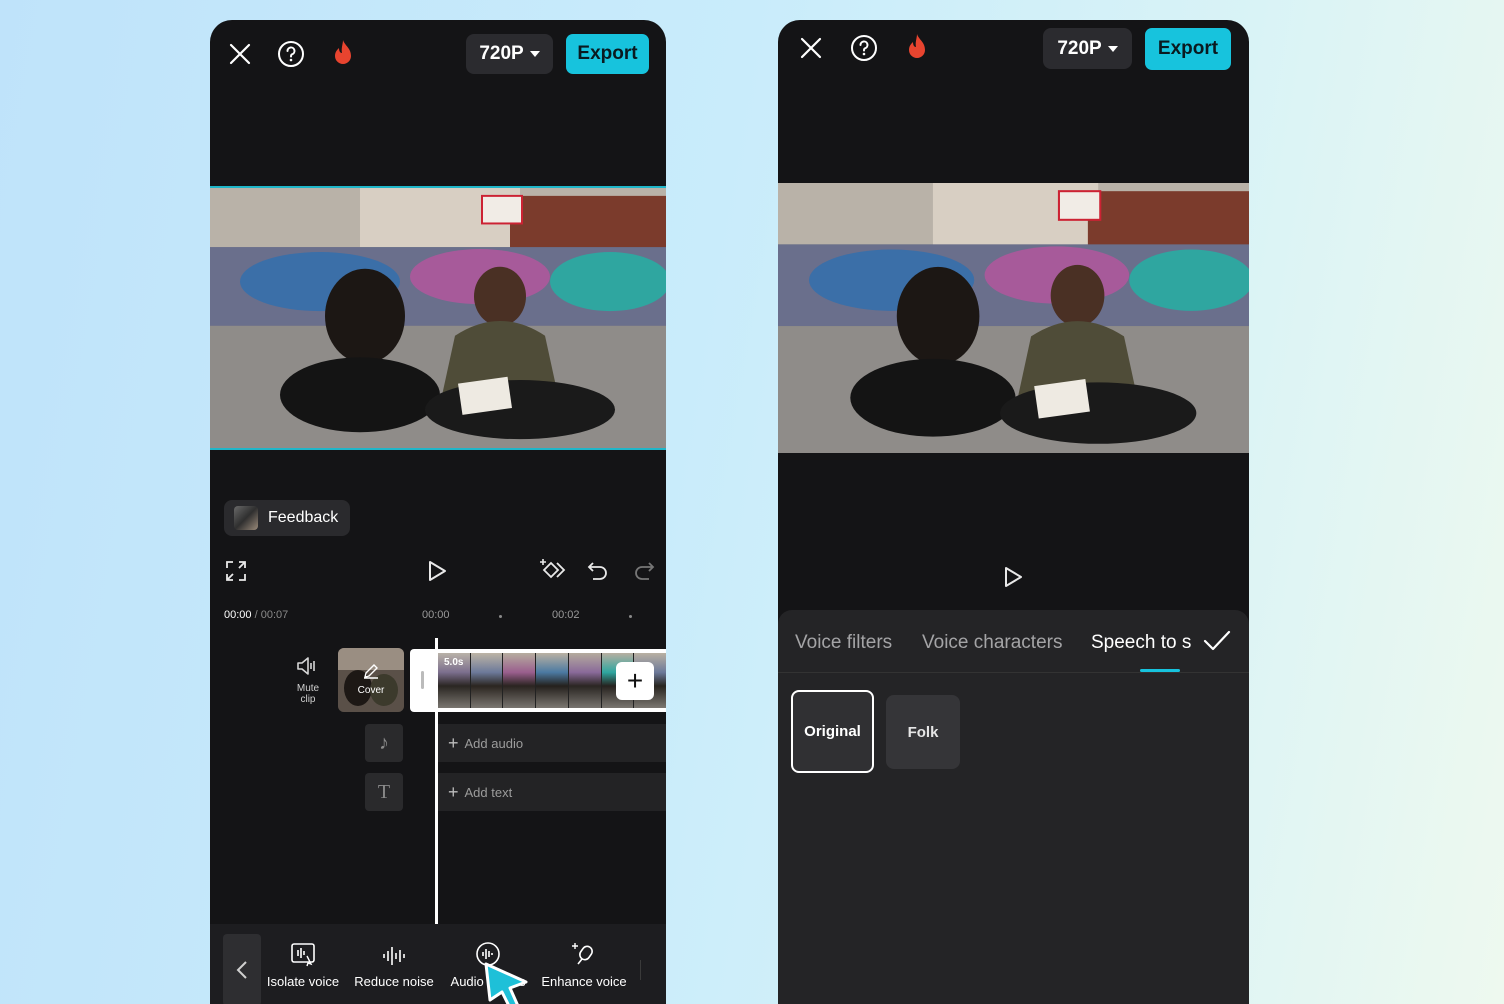  I want to click on feedback-button: Feedback, so click(287, 518).